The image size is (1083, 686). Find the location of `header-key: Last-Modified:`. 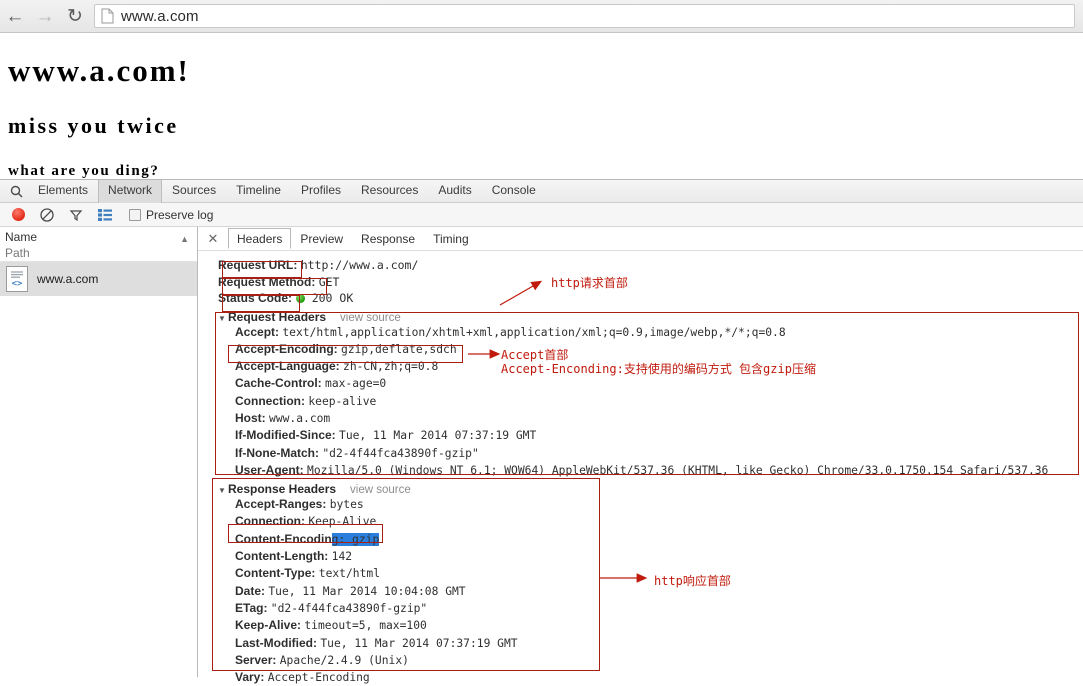

header-key: Last-Modified: is located at coordinates (276, 642).